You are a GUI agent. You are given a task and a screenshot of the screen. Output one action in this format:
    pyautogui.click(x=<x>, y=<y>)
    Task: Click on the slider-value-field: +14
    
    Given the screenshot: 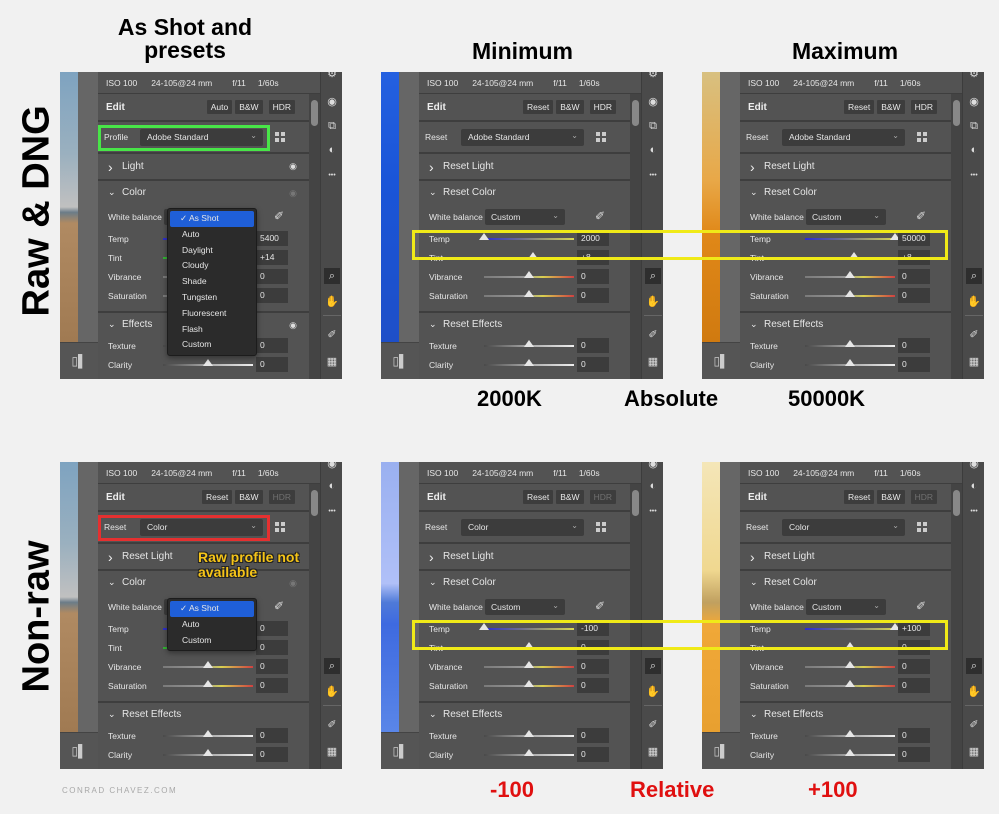 What is the action you would take?
    pyautogui.click(x=272, y=257)
    